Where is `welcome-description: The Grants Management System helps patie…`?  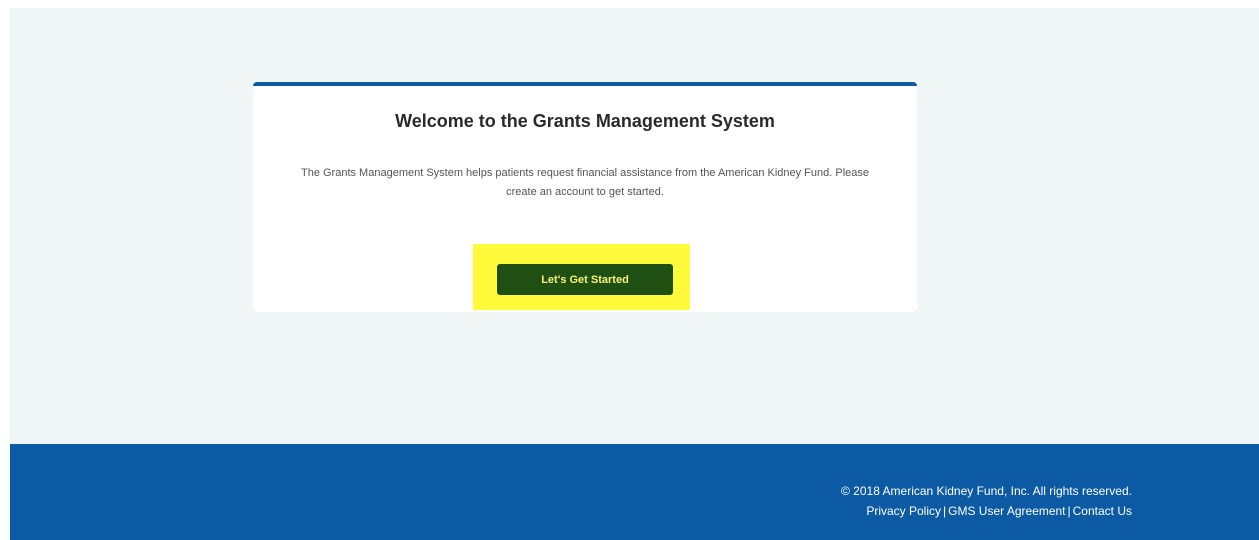
welcome-description: The Grants Management System helps patie… is located at coordinates (584, 182).